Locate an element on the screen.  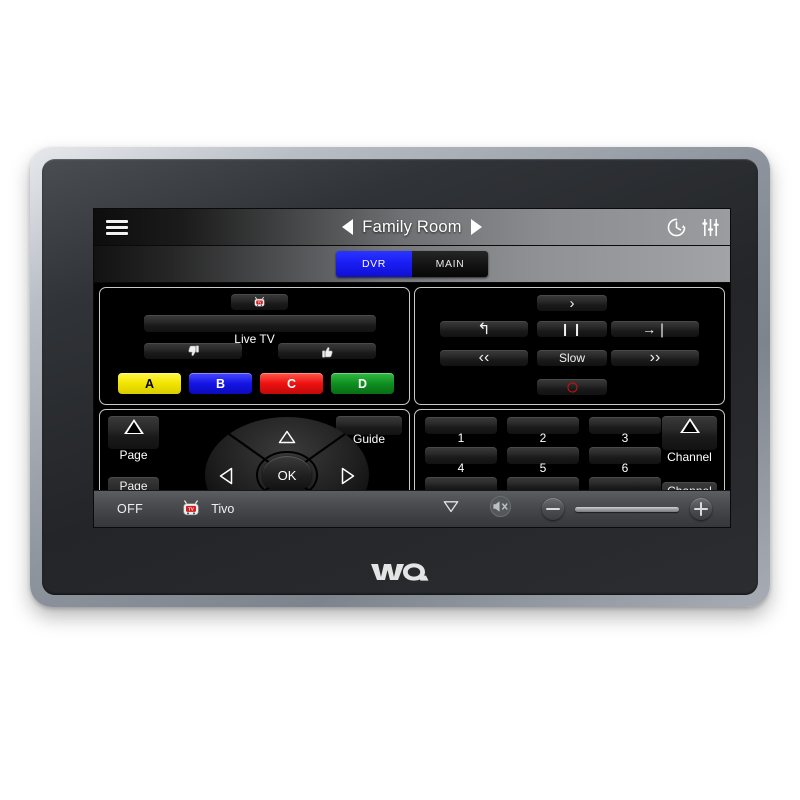
color-button-c-label: C is located at coordinates (291, 383).